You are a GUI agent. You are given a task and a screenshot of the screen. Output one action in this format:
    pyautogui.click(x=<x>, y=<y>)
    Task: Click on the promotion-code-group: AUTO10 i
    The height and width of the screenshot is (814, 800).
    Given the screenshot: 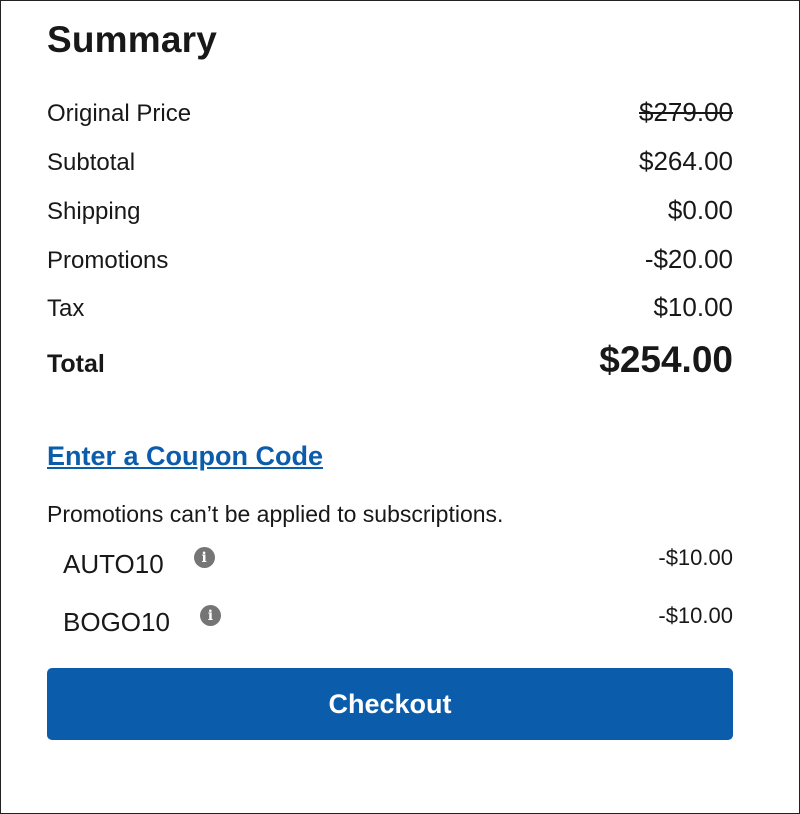 What is the action you would take?
    pyautogui.click(x=139, y=563)
    